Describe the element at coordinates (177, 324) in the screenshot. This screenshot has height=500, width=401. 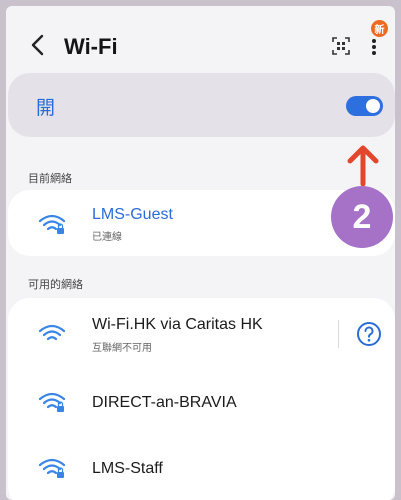
I see `network-name: Wi-Fi.HK via Caritas HK` at that location.